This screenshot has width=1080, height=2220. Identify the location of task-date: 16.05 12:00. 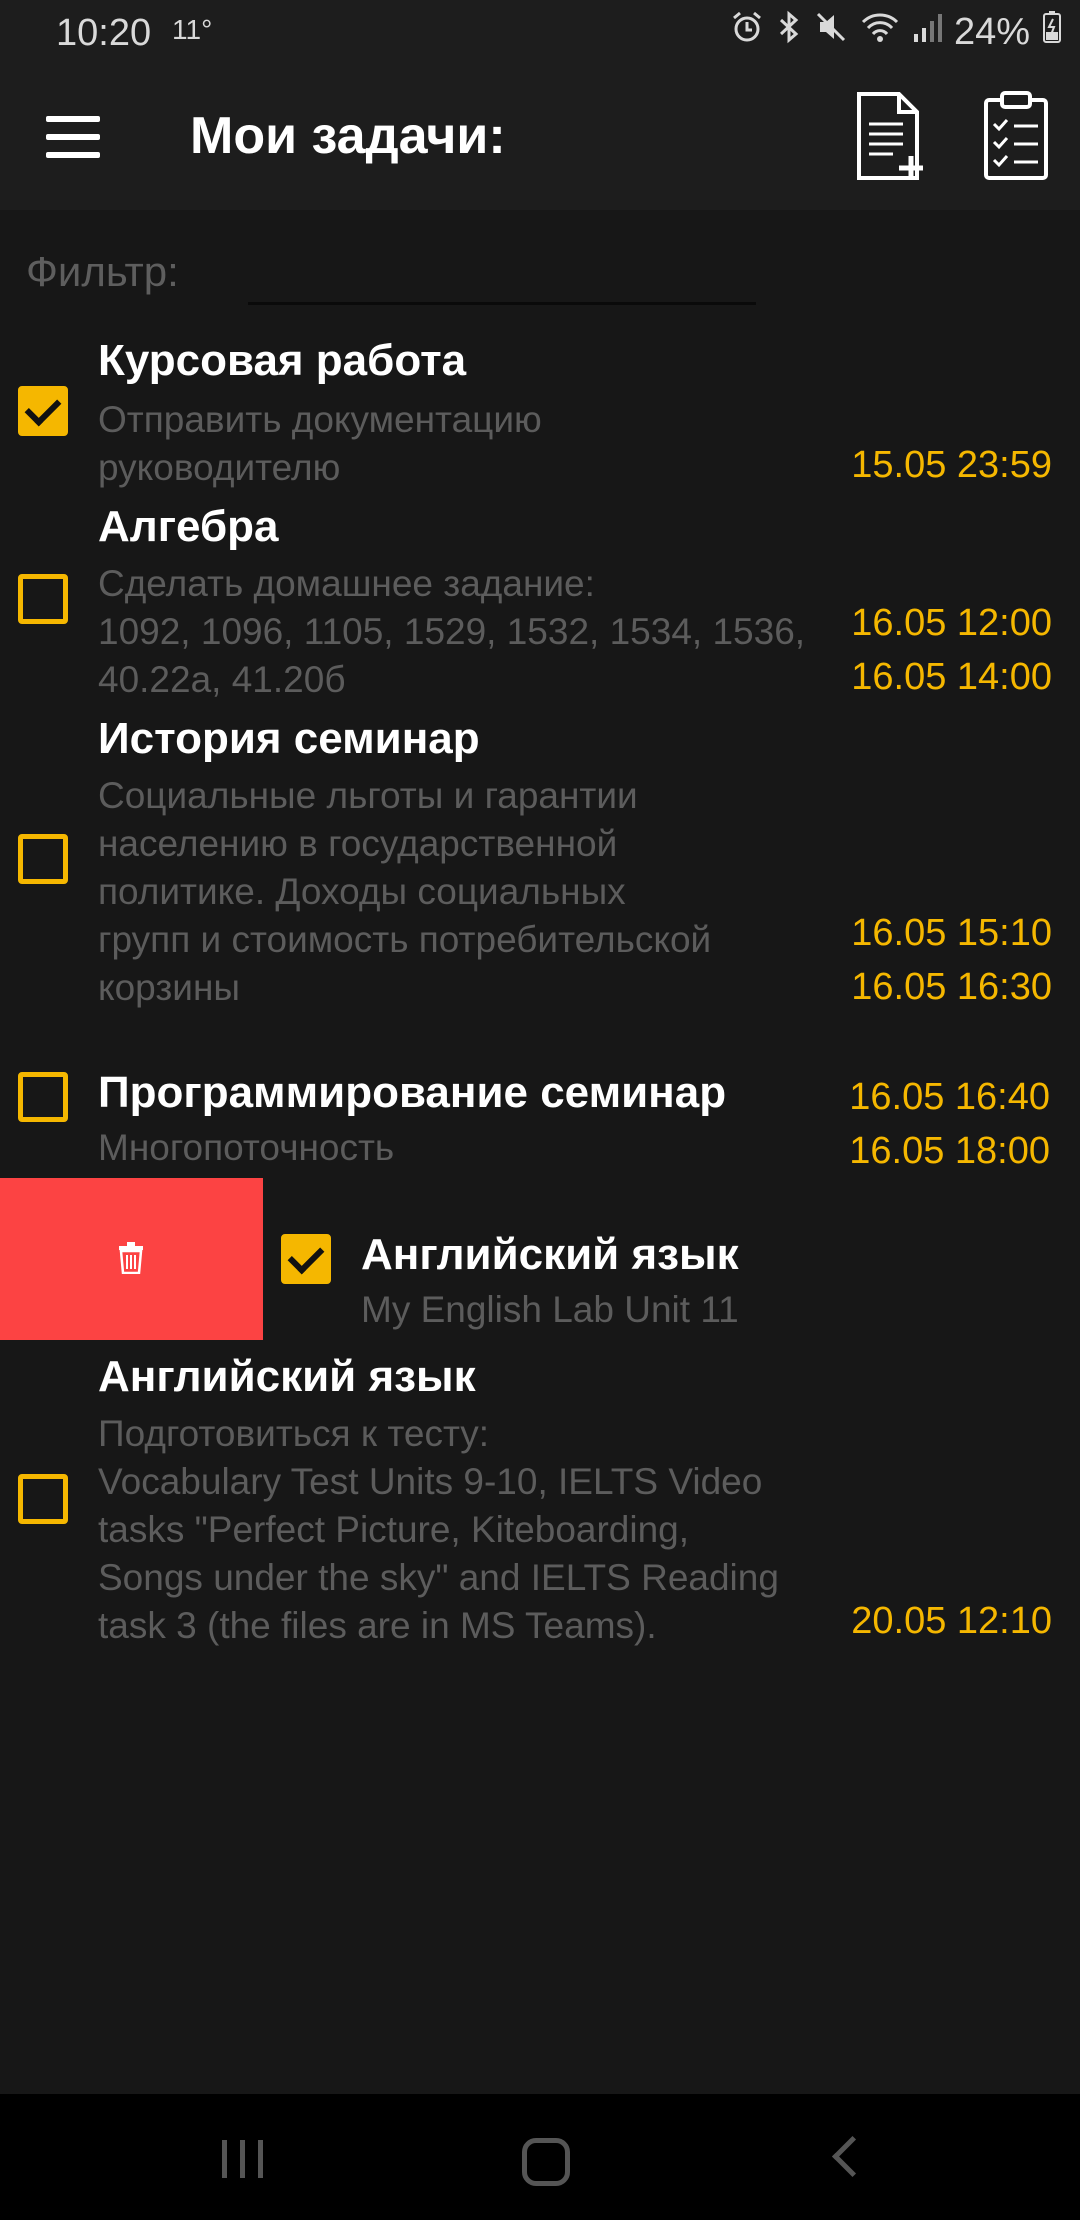
(951, 623).